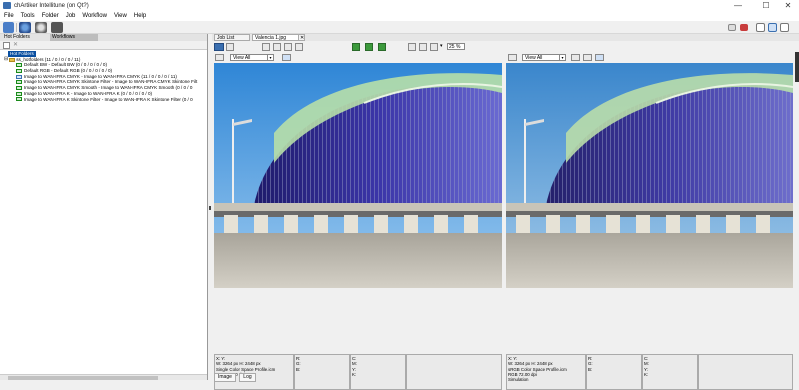 The image size is (799, 390). I want to click on simulation-pane-toolbar: View All ▾, so click(650, 57).